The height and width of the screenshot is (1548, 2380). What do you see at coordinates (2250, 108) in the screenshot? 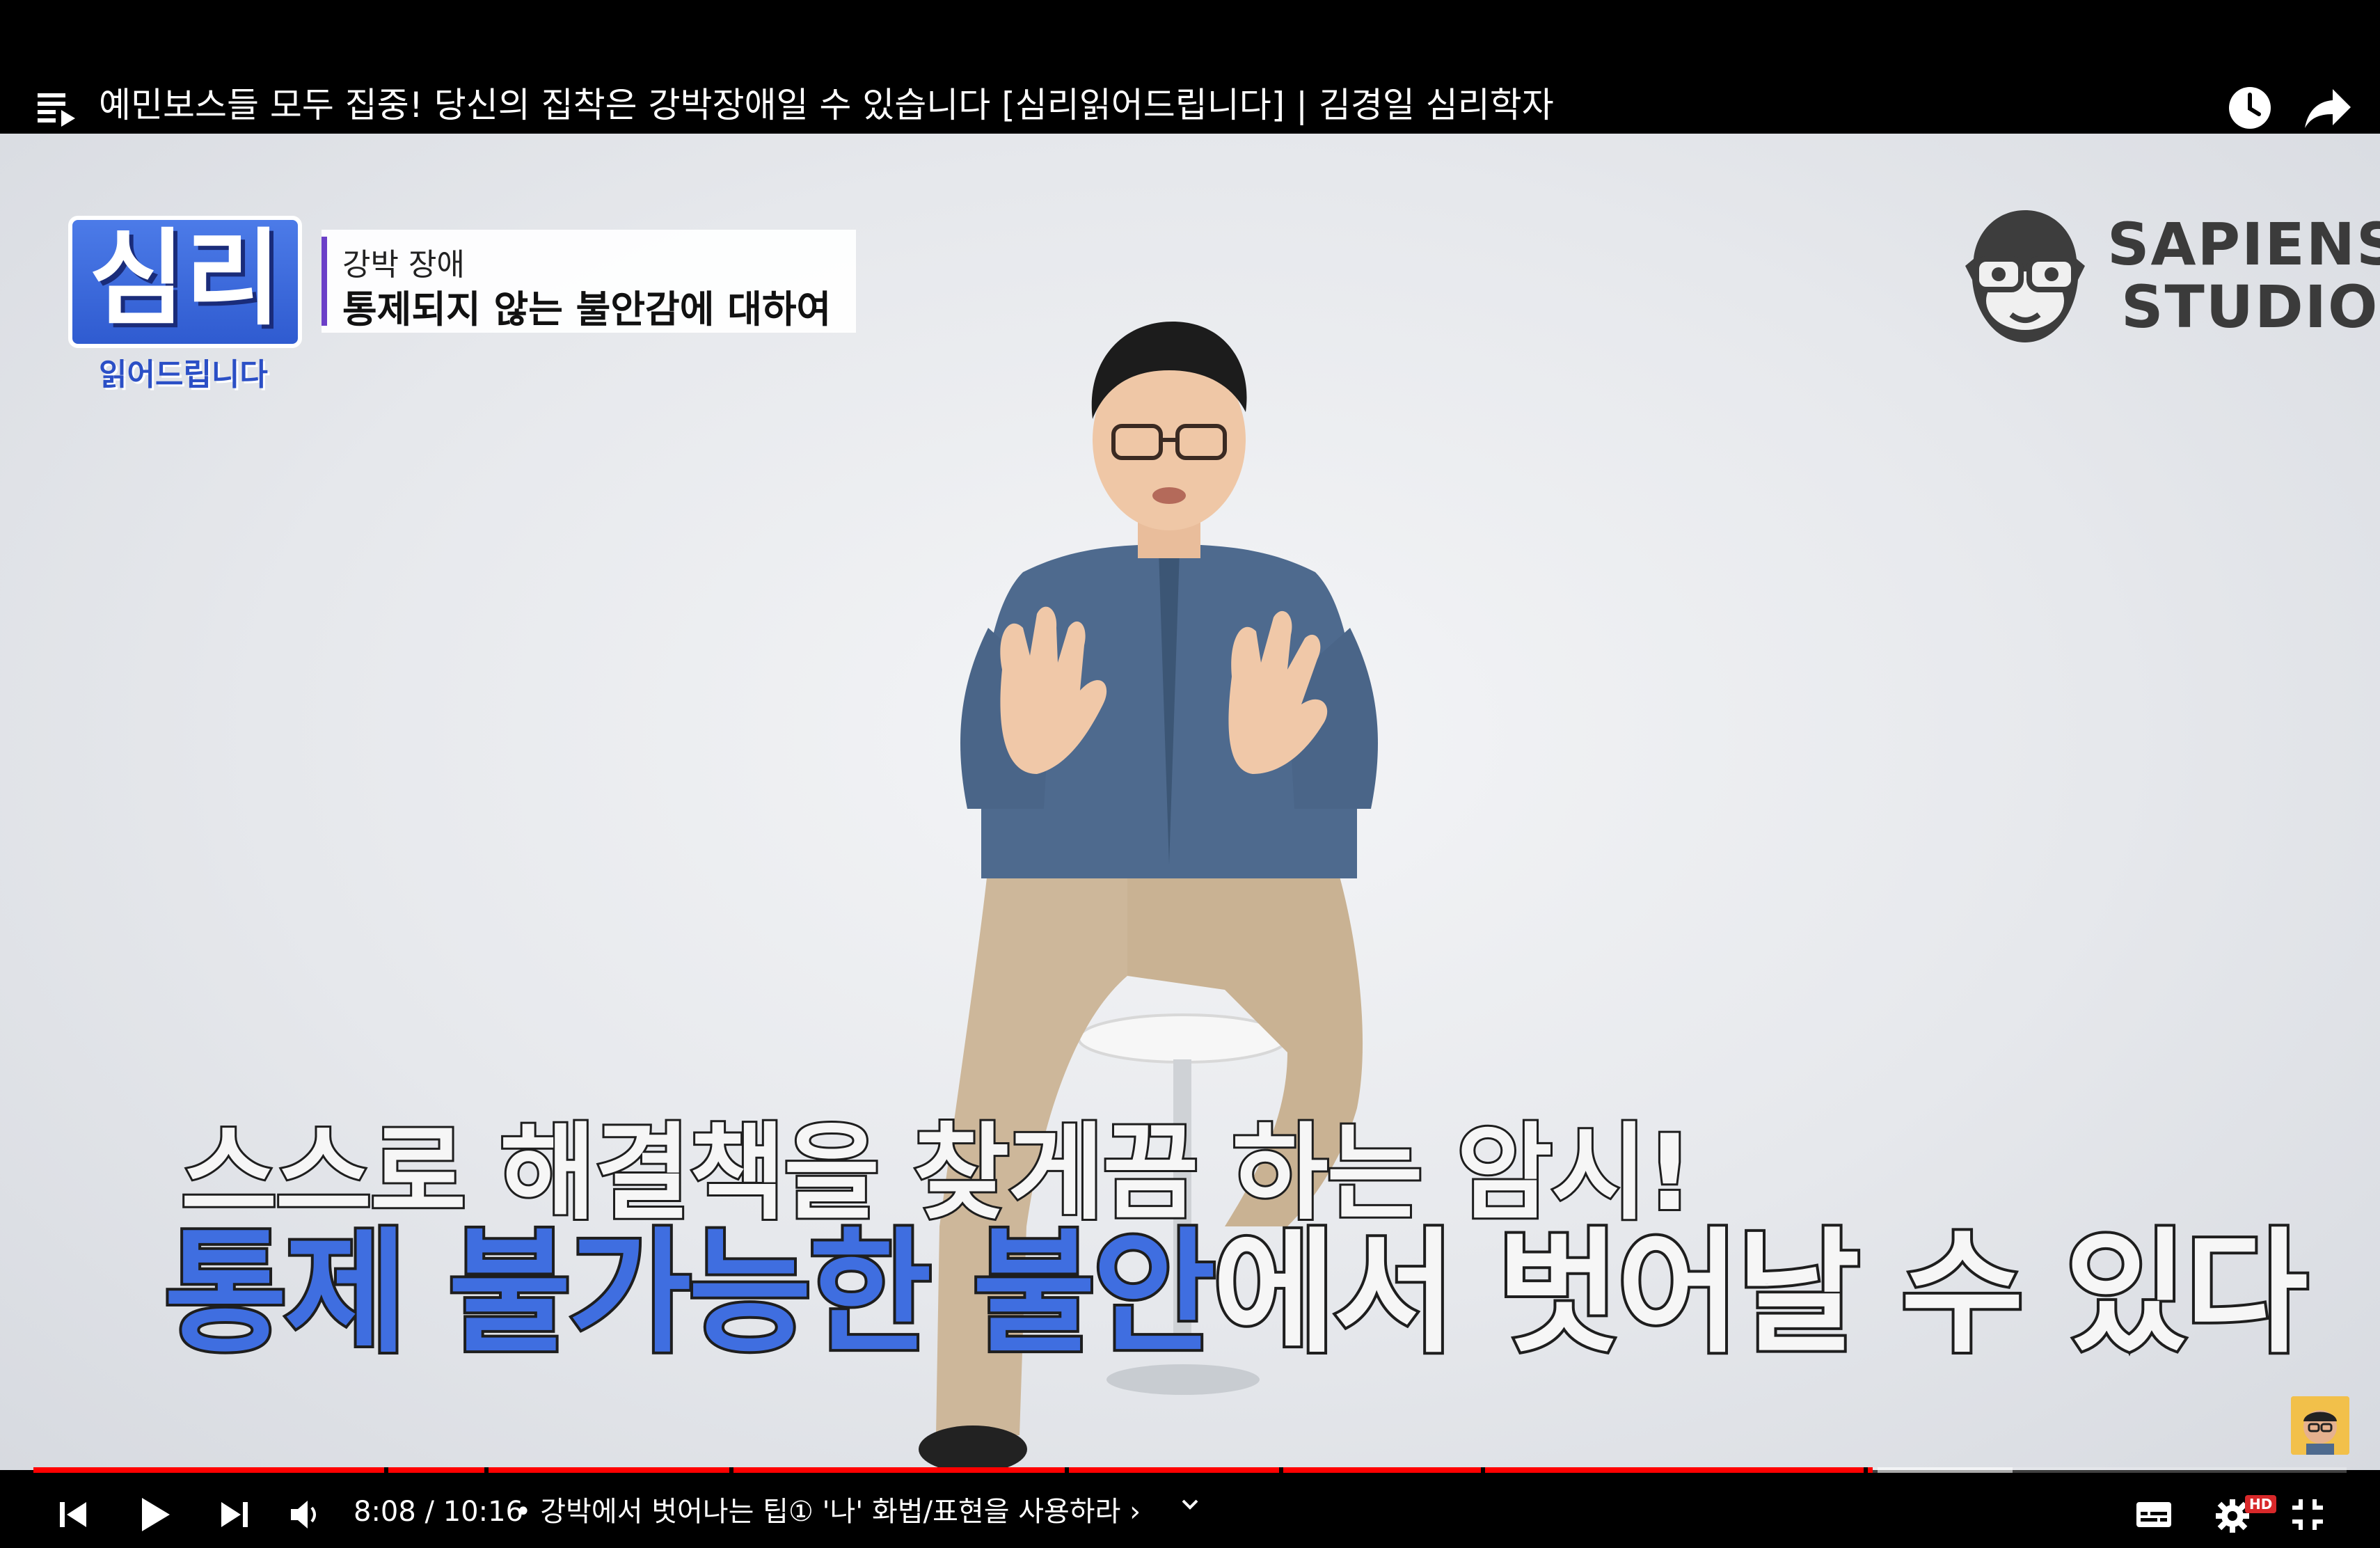
I see `watch-later-icon` at bounding box center [2250, 108].